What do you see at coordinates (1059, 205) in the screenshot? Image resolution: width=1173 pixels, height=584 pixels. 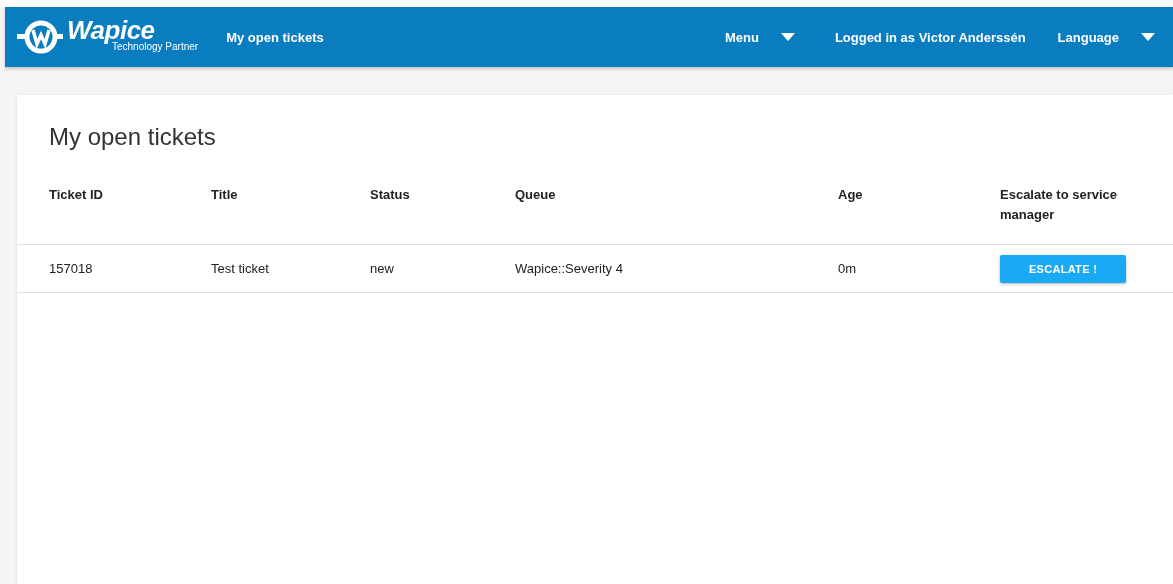 I see `column-header: Escalate to service manager` at bounding box center [1059, 205].